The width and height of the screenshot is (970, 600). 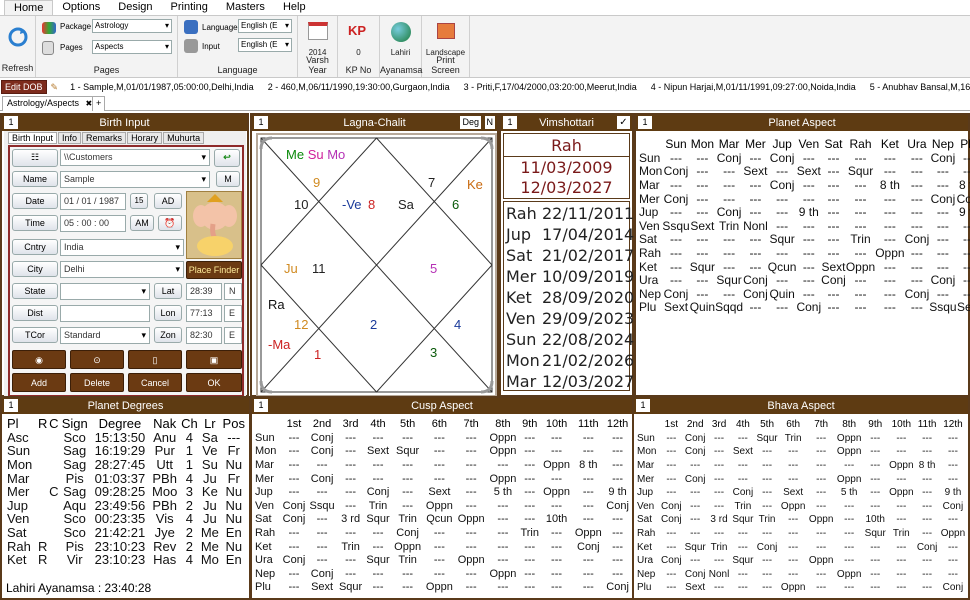 What do you see at coordinates (359, 46) in the screenshot?
I see `kp-section: KP 0 KP No` at bounding box center [359, 46].